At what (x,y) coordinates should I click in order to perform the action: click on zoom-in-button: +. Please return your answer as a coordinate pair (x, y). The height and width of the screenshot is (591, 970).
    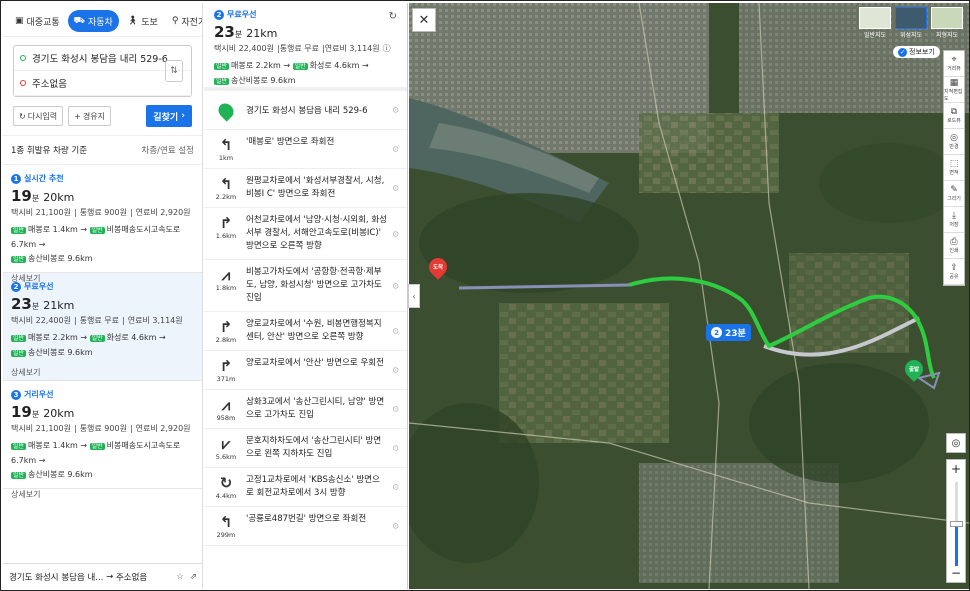
    Looking at the image, I should click on (956, 469).